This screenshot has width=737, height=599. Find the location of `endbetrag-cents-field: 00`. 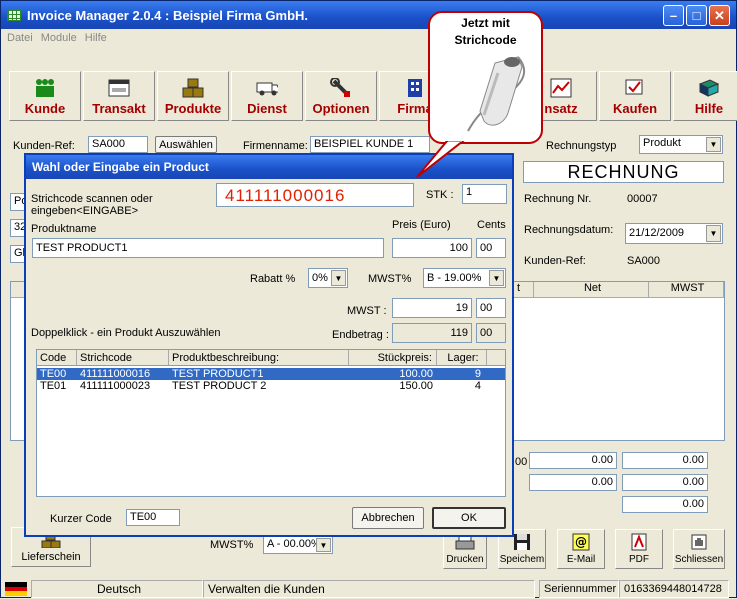

endbetrag-cents-field: 00 is located at coordinates (491, 333).